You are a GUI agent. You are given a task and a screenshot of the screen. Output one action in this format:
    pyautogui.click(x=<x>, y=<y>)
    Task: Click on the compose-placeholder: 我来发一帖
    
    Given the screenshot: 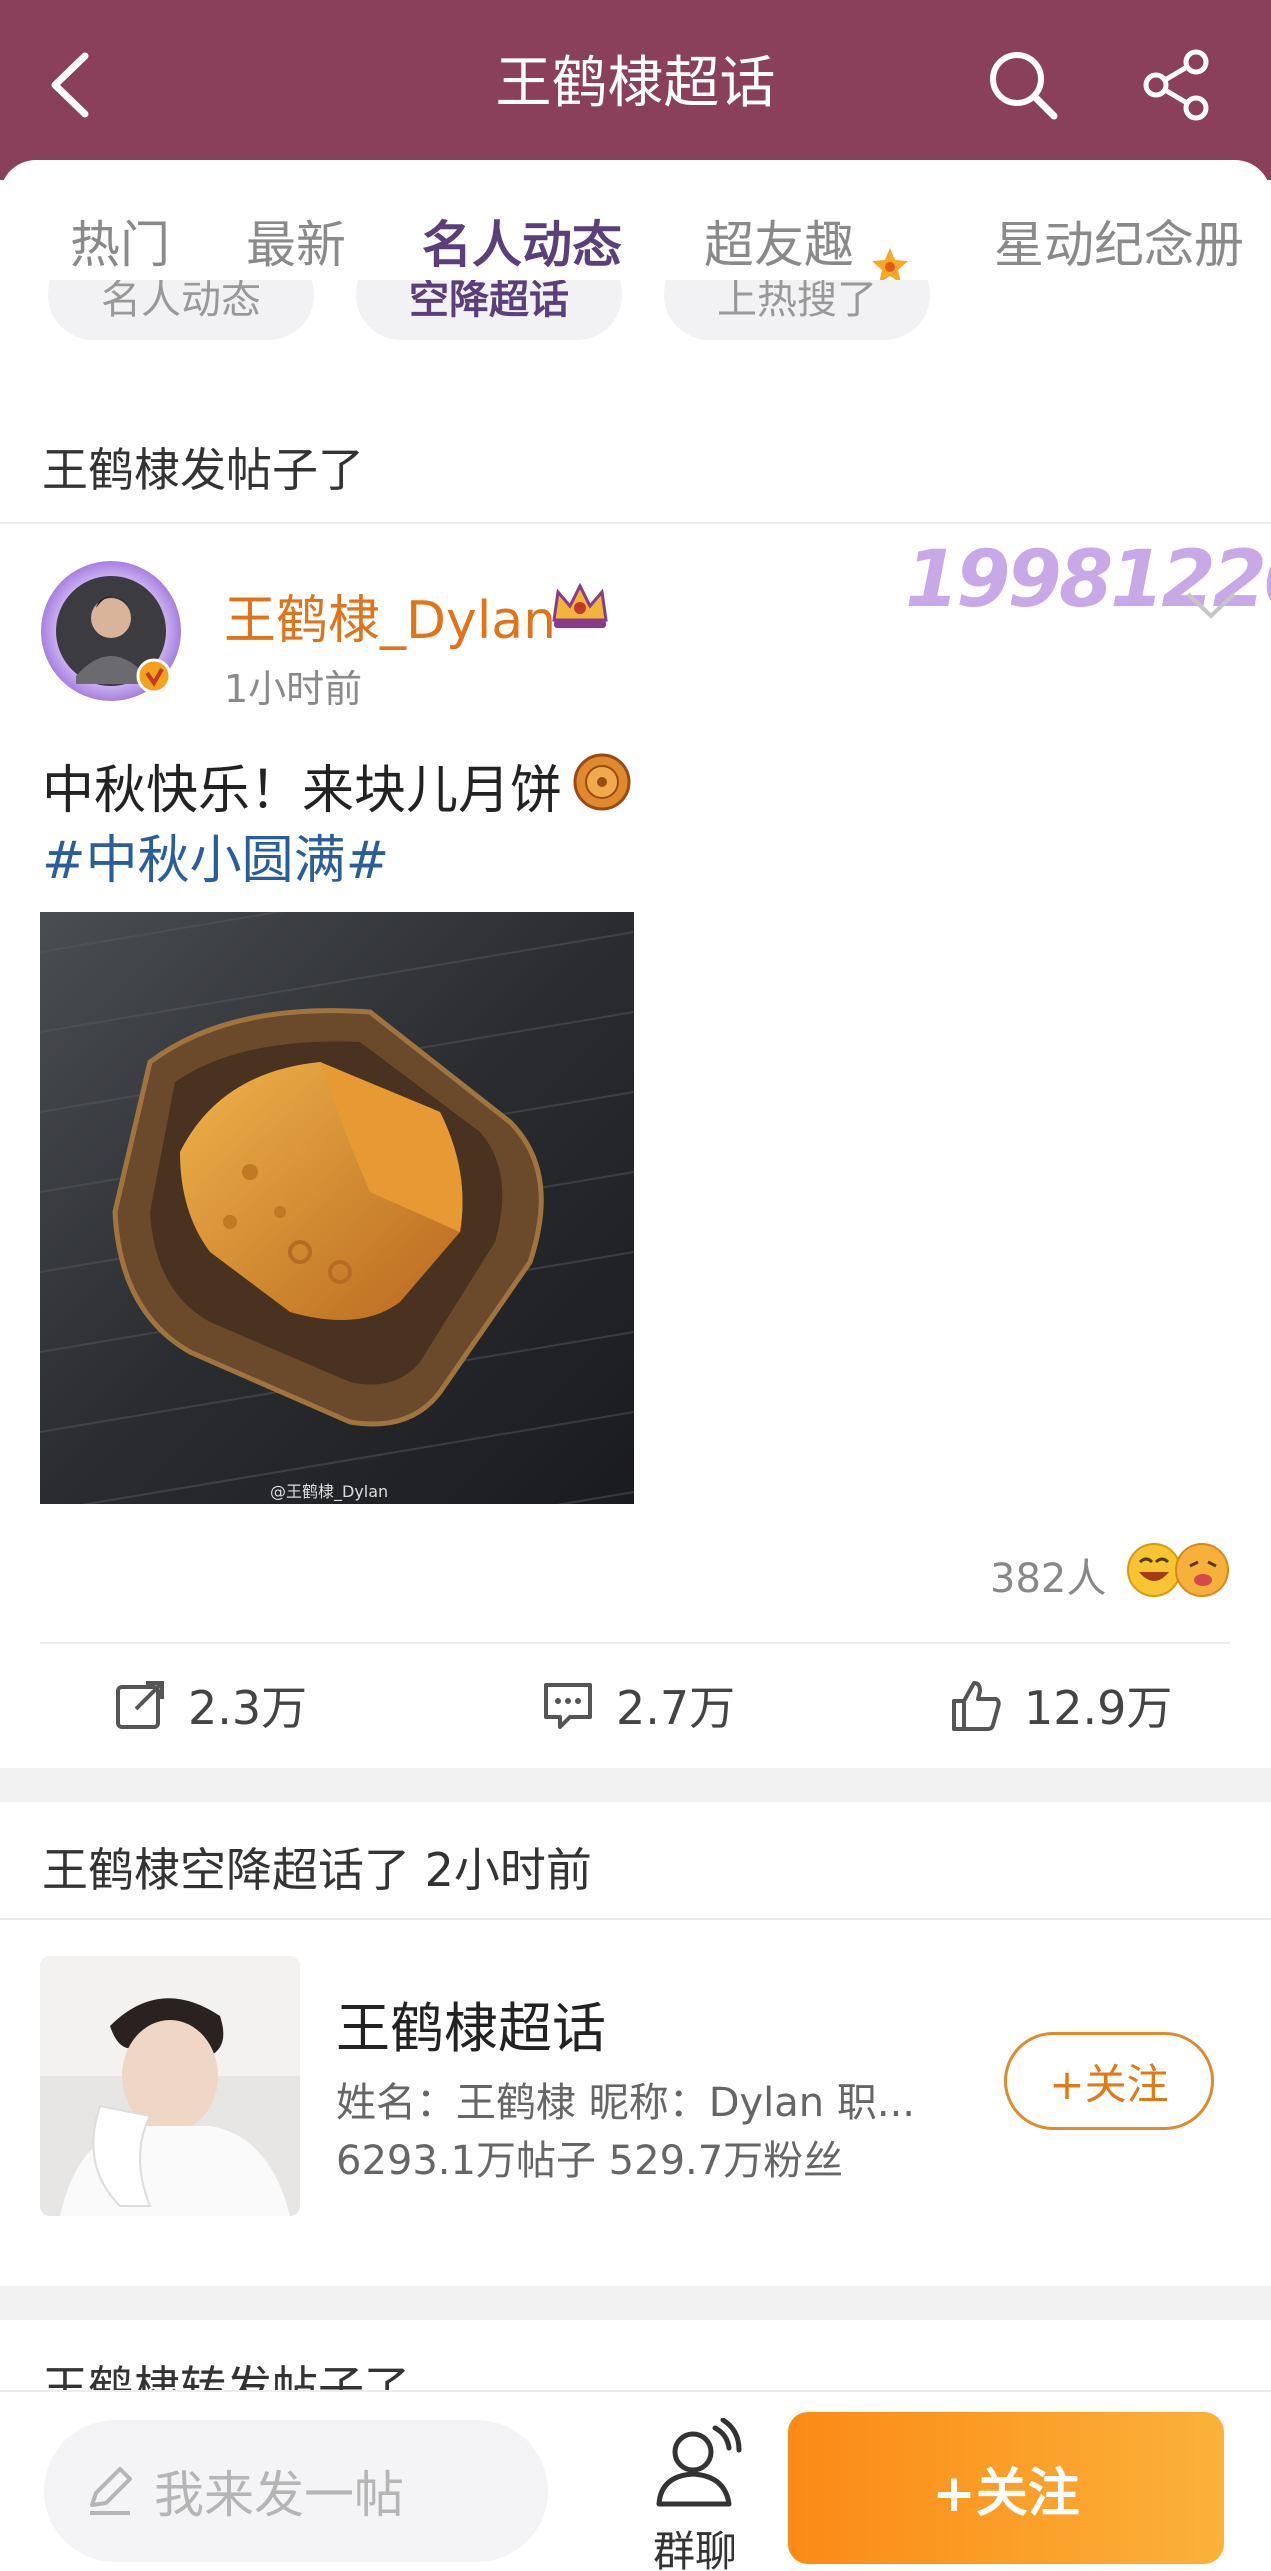 What is the action you would take?
    pyautogui.click(x=279, y=2495)
    